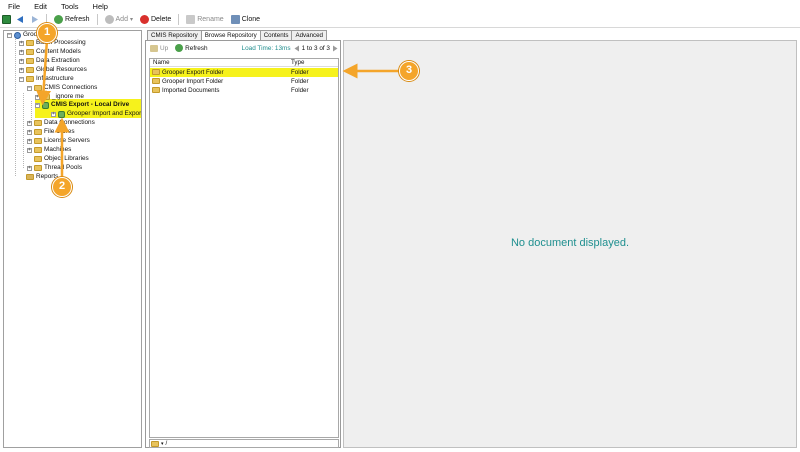 The height and width of the screenshot is (452, 800). I want to click on tree-node-root: − Groo, so click(22, 35).